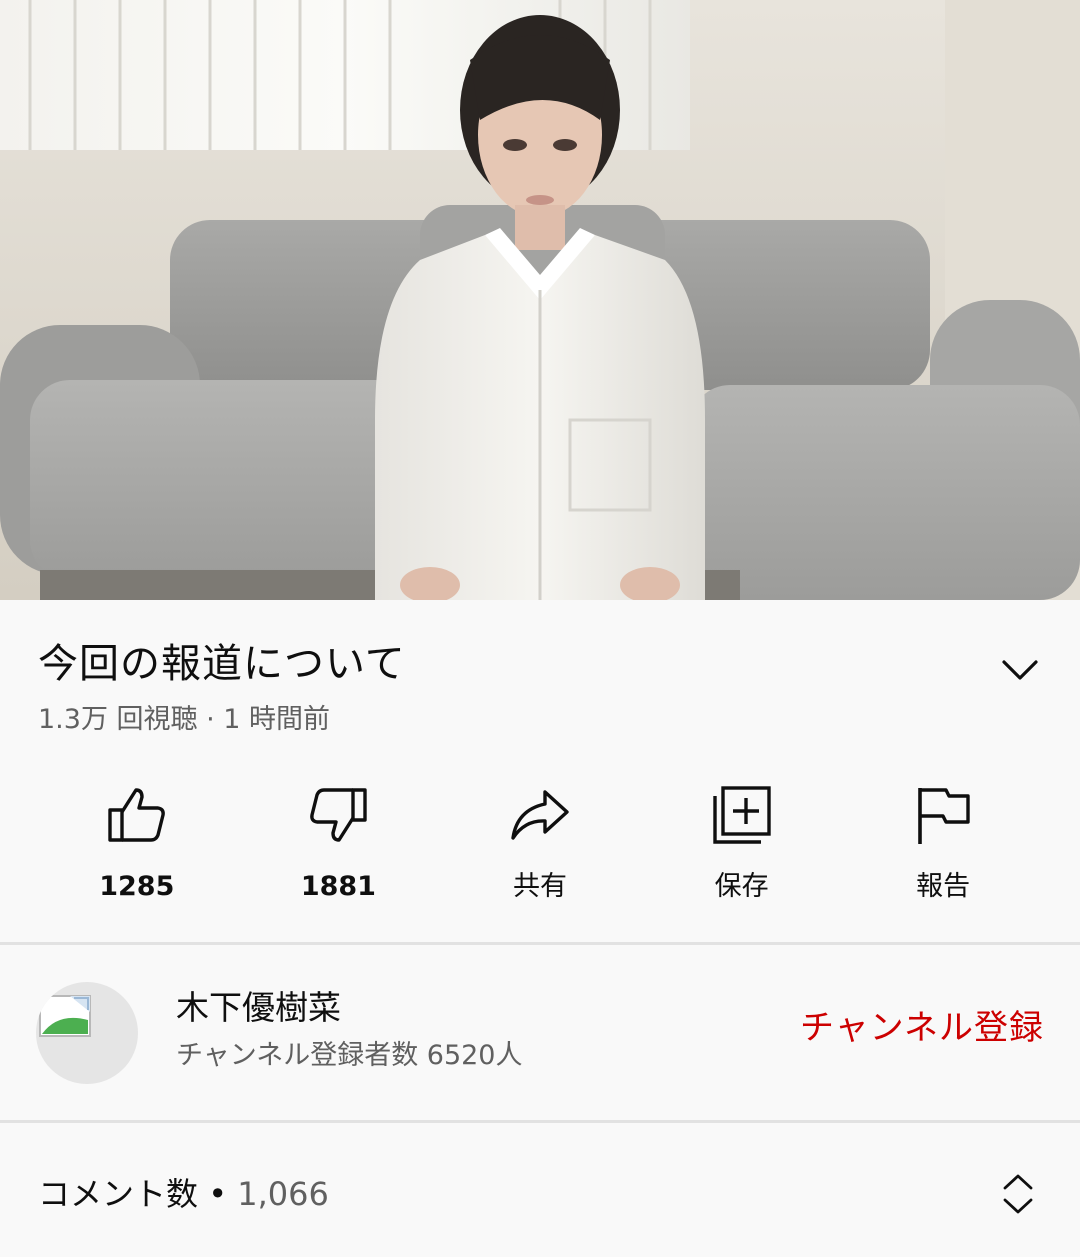 The height and width of the screenshot is (1257, 1080). What do you see at coordinates (943, 886) in the screenshot?
I see `report-label: 報告` at bounding box center [943, 886].